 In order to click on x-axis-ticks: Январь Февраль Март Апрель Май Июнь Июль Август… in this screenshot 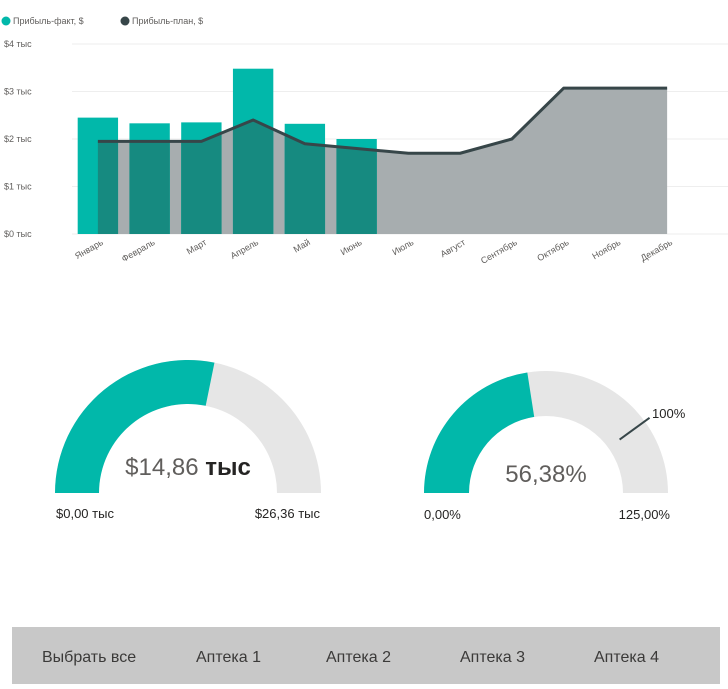, I will do `click(373, 251)`.